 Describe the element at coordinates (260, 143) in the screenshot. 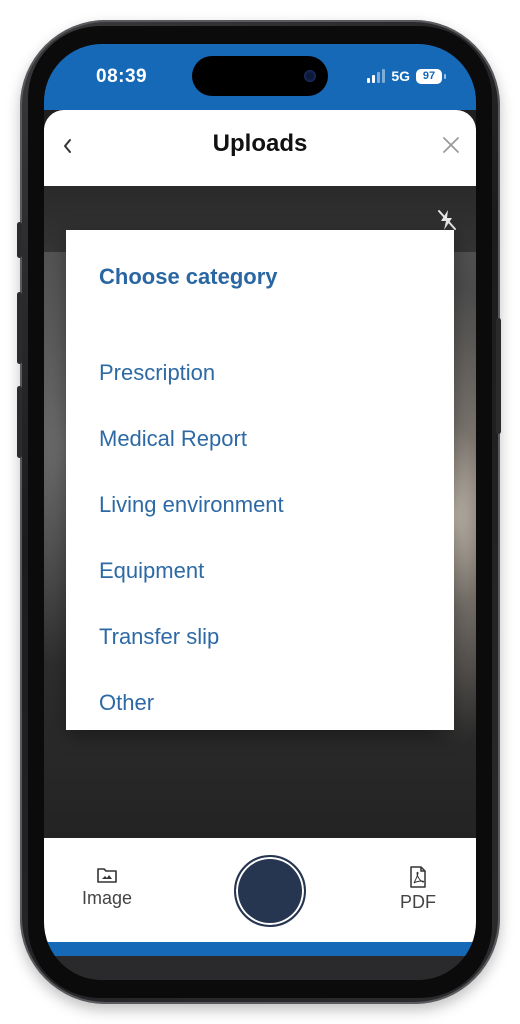

I see `page-title: Uploads` at that location.